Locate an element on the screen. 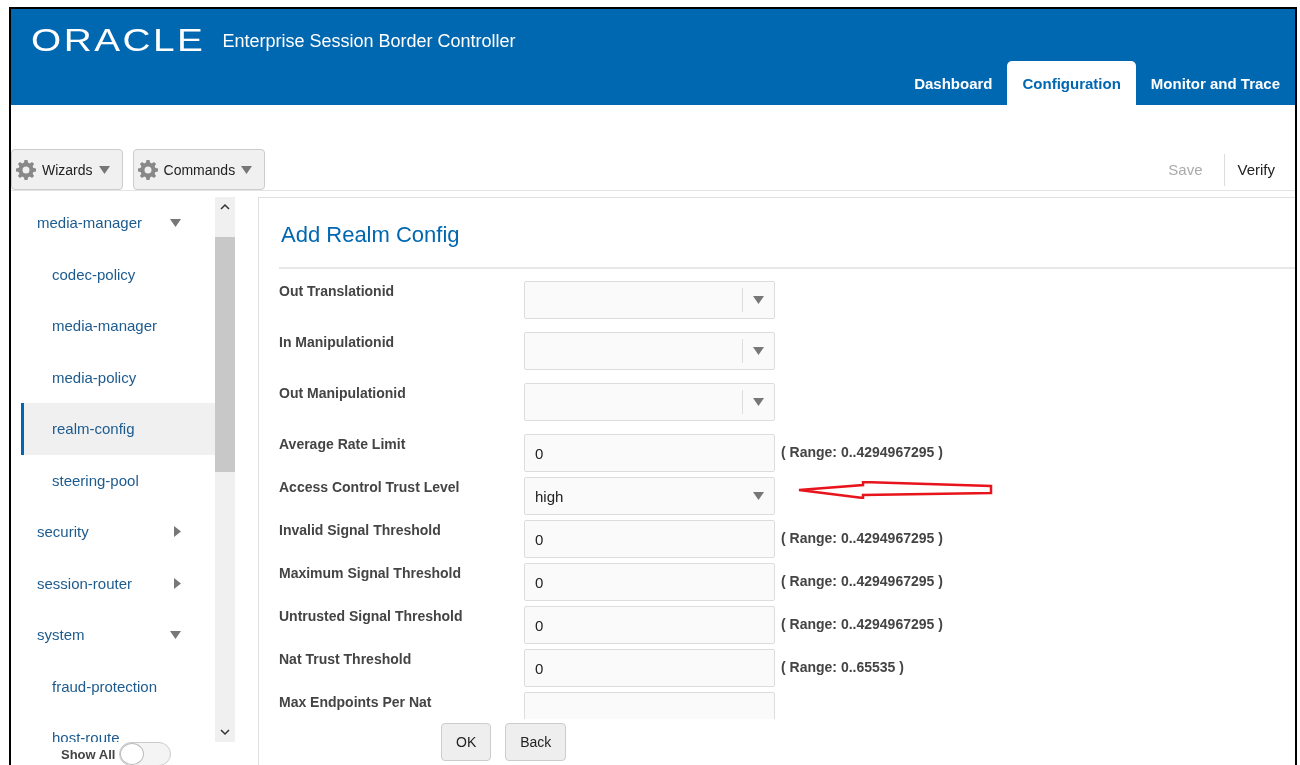 The width and height of the screenshot is (1300, 765). sidebar-item: fraud-protection is located at coordinates (118, 686).